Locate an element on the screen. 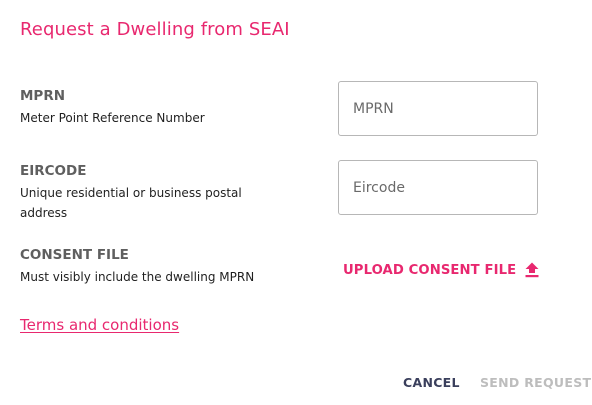 Image resolution: width=592 pixels, height=405 pixels. cancel-button: CANCEL is located at coordinates (431, 382).